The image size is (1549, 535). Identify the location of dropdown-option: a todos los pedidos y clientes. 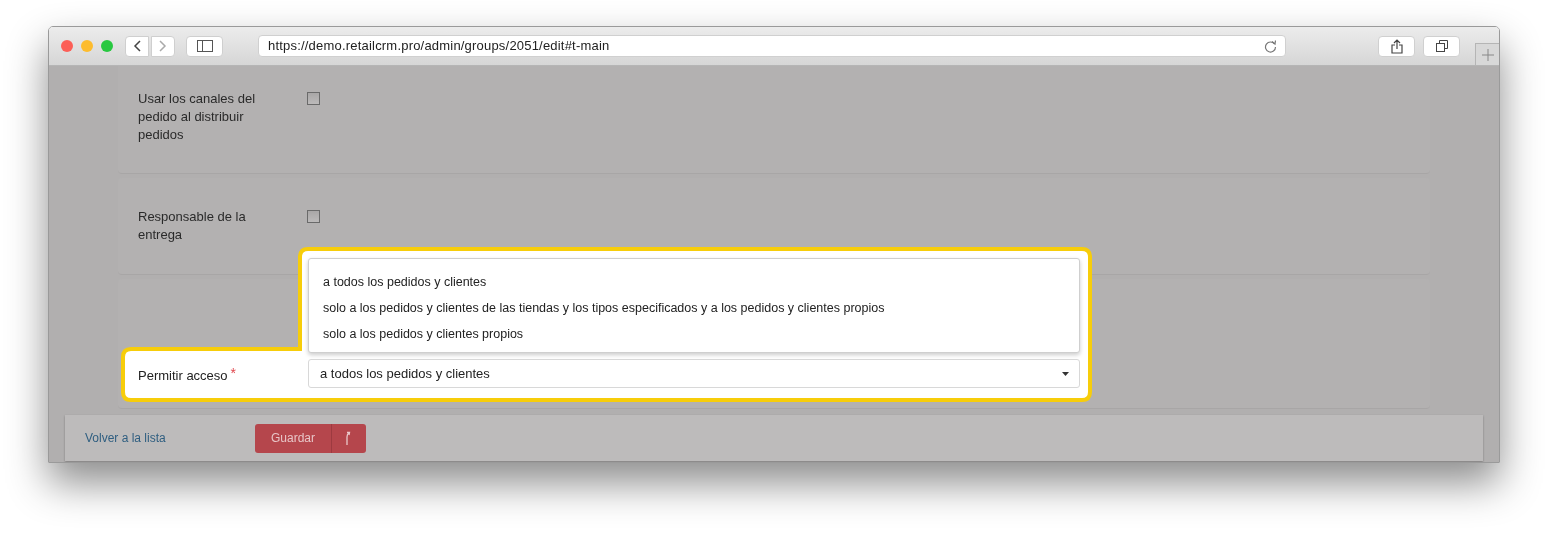
(405, 282).